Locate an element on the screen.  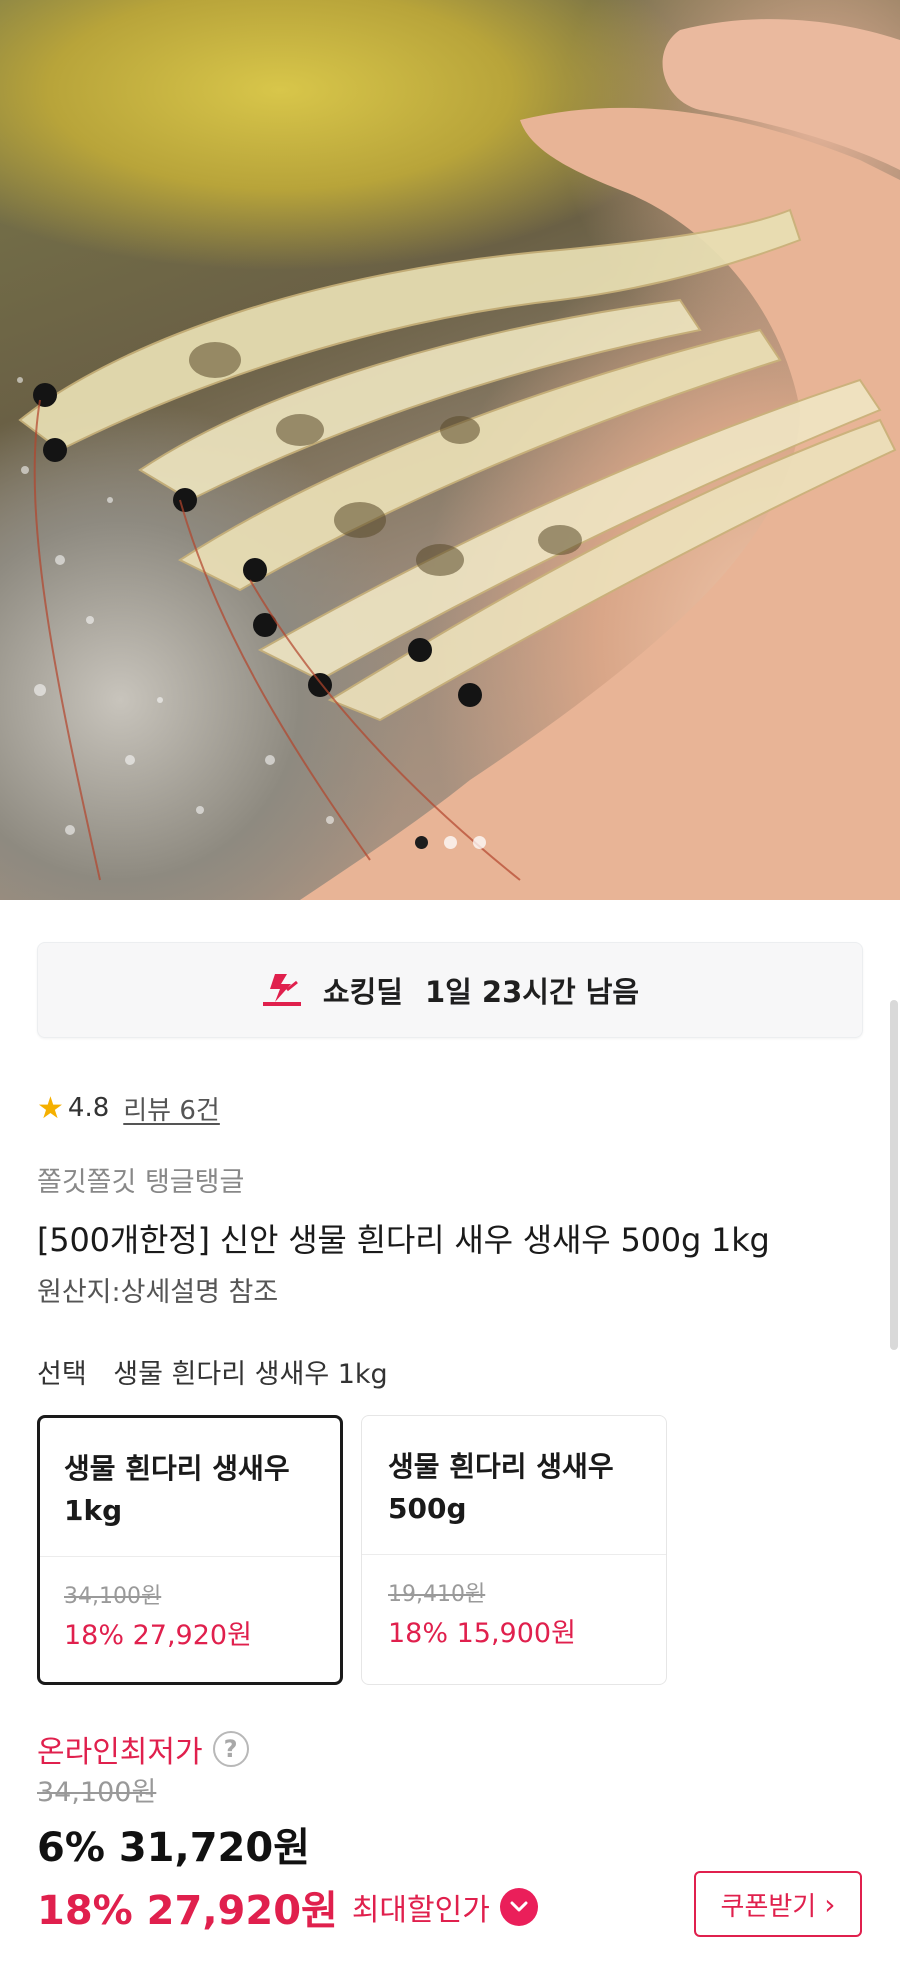
option-card-500g: 생물 흰다리 생새우 500g 19,410원 18% 15,900원 is located at coordinates (514, 1550).